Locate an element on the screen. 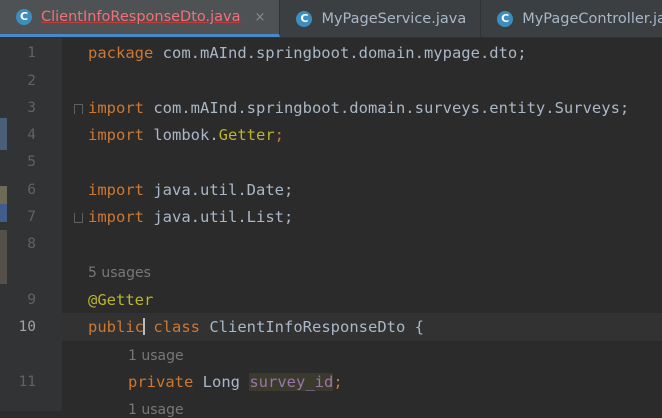 The image size is (662, 418). code-text: ClientInfoResponseDto { is located at coordinates (312, 327).